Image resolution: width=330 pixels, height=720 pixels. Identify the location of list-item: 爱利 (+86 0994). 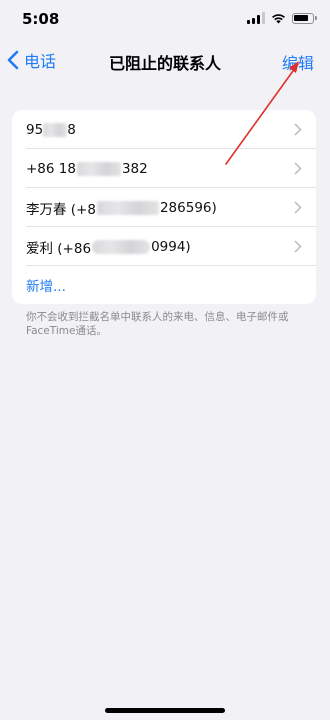
(164, 246).